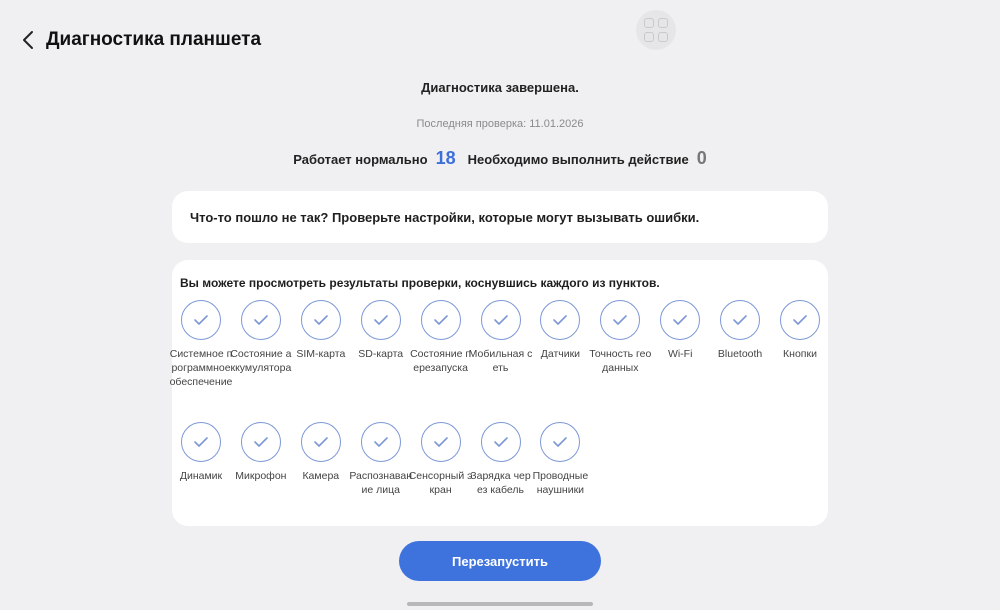 This screenshot has width=1000, height=610. What do you see at coordinates (800, 354) in the screenshot?
I see `check-item-label: Кнопки` at bounding box center [800, 354].